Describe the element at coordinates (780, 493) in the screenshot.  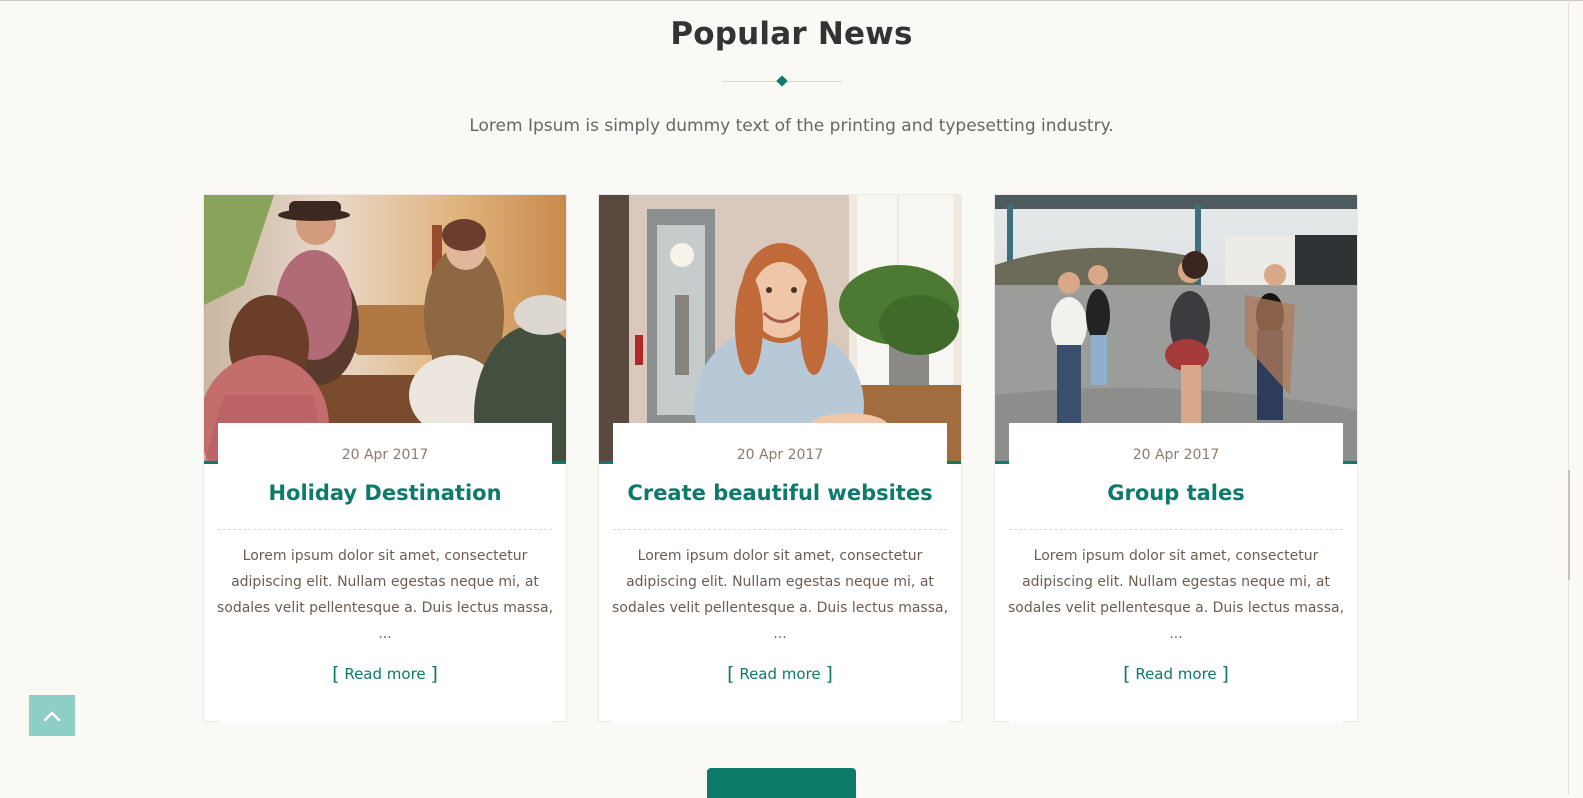
I see `news-title: Create beautiful websites` at that location.